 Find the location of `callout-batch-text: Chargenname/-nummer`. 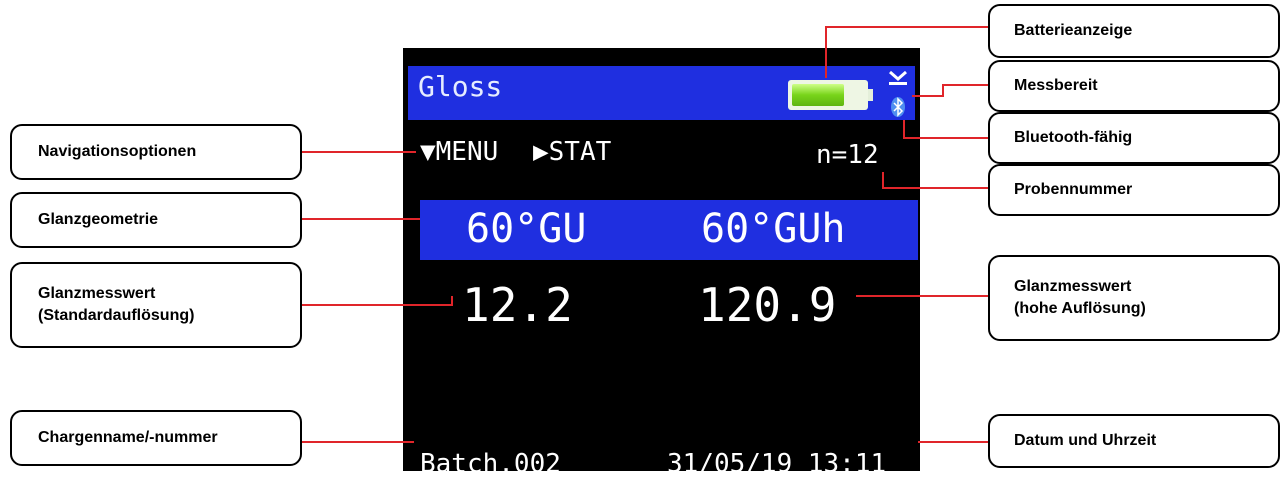

callout-batch-text: Chargenname/-nummer is located at coordinates (128, 437).